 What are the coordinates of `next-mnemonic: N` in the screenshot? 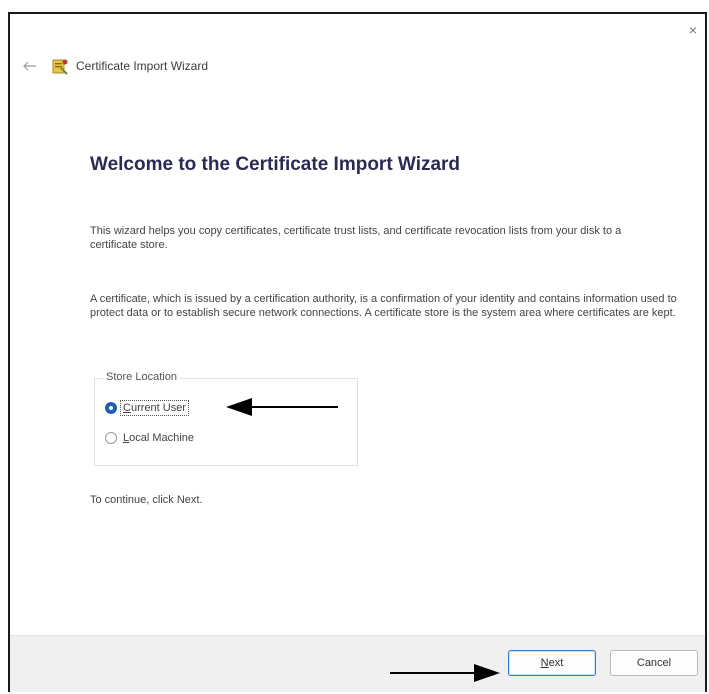 It's located at (544, 663).